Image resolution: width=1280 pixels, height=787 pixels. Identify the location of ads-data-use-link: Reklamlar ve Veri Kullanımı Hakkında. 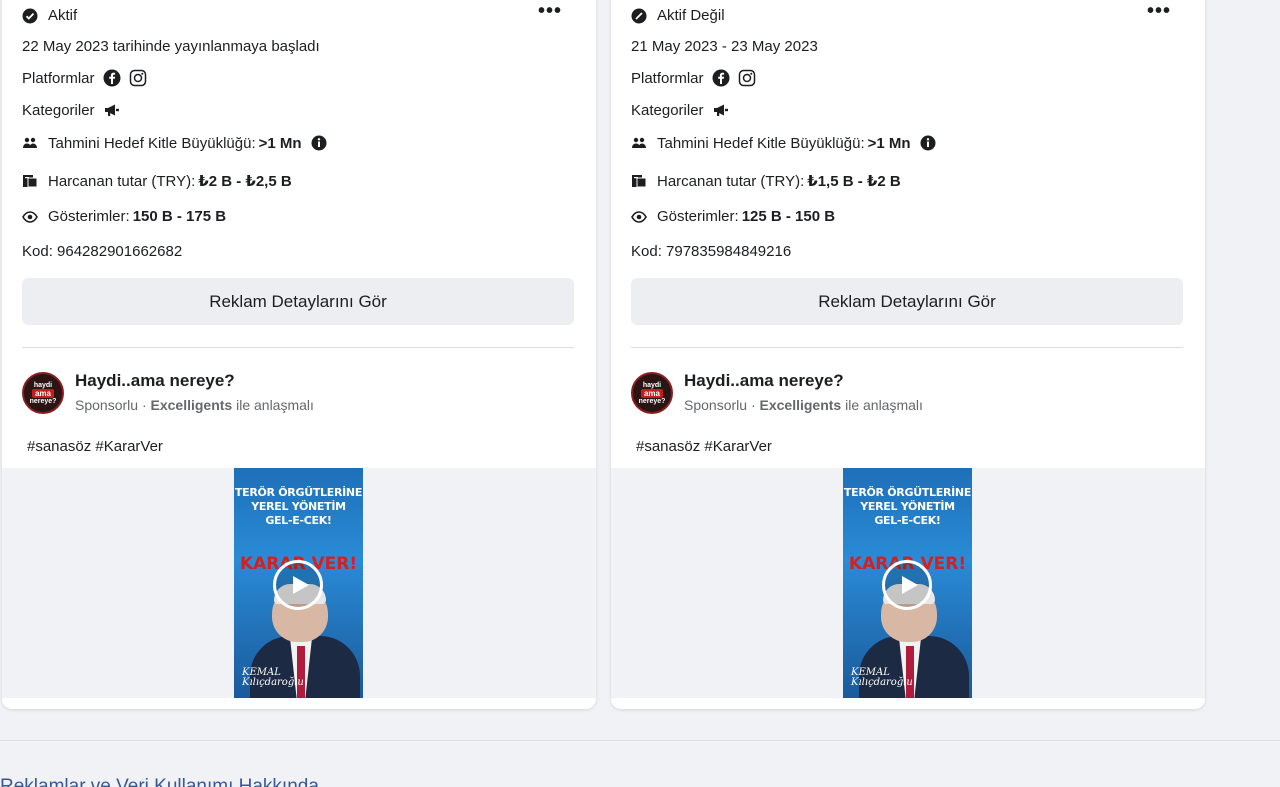
(159, 781).